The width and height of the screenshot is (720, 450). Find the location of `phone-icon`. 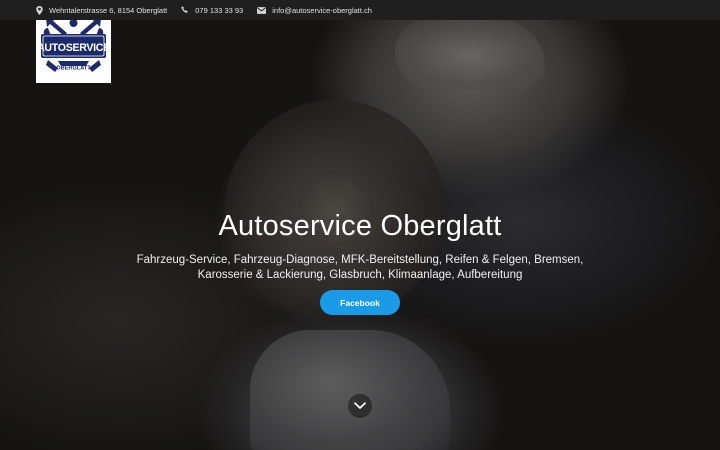

phone-icon is located at coordinates (185, 10).